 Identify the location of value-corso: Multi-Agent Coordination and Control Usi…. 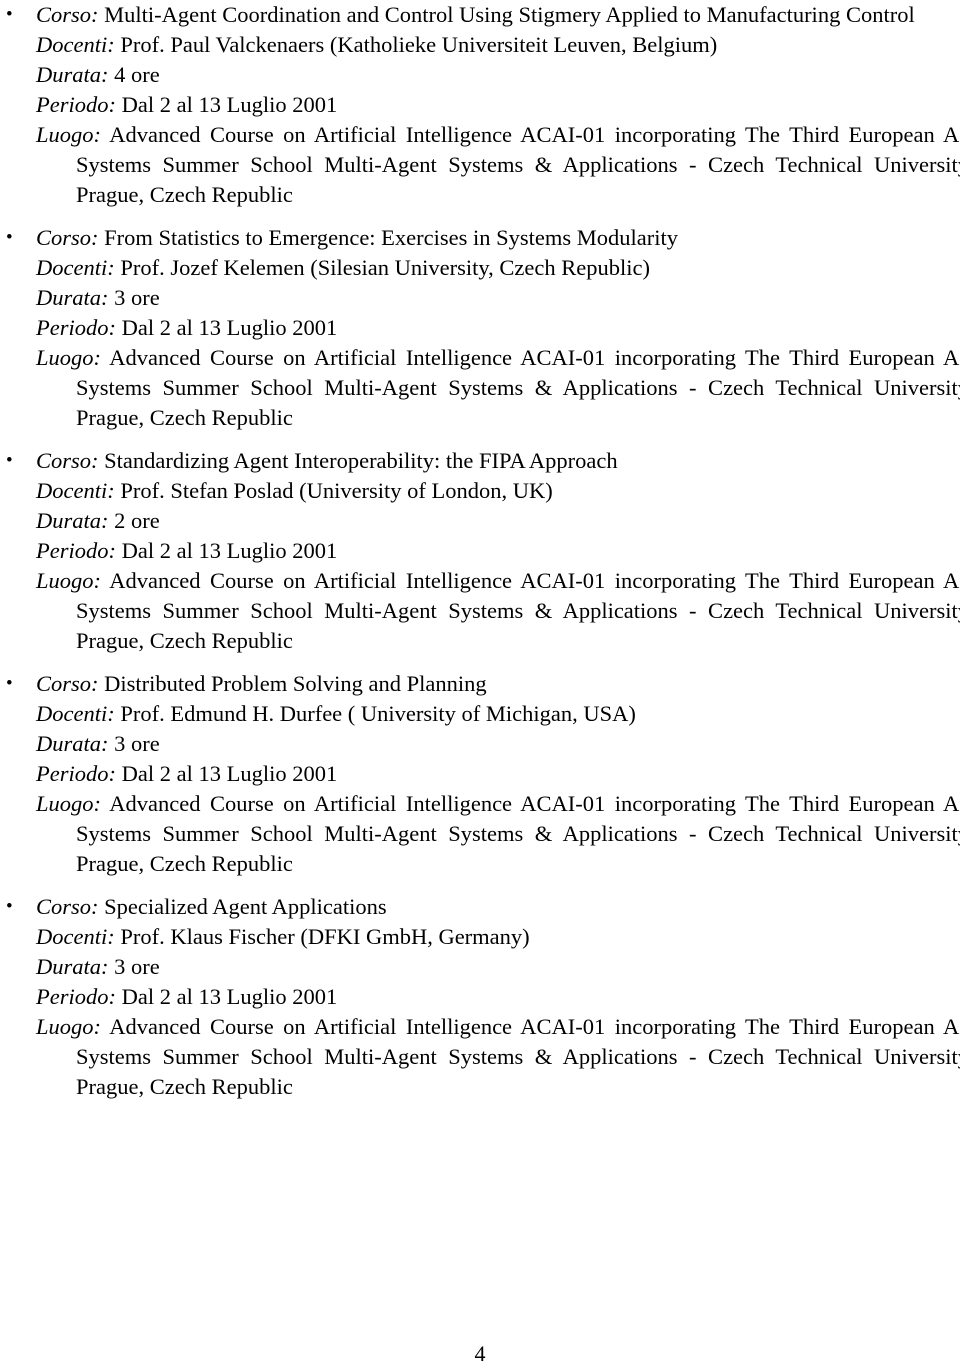
(509, 14).